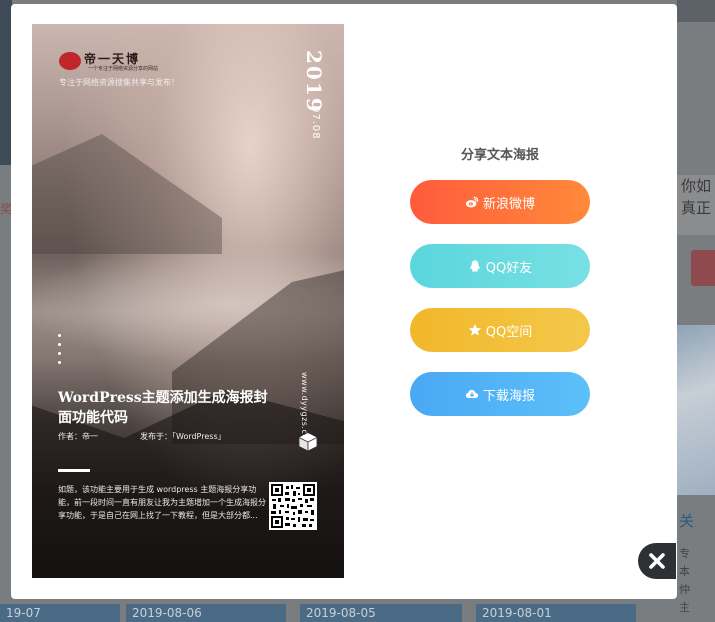 The image size is (715, 622). I want to click on site-logo-icon, so click(70, 61).